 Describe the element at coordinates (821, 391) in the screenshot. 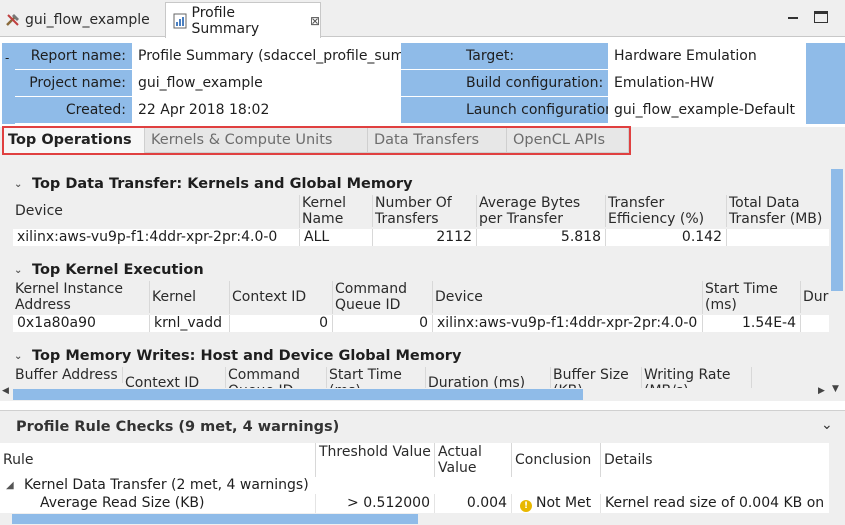

I see `chevron-right-icon: ▶` at that location.